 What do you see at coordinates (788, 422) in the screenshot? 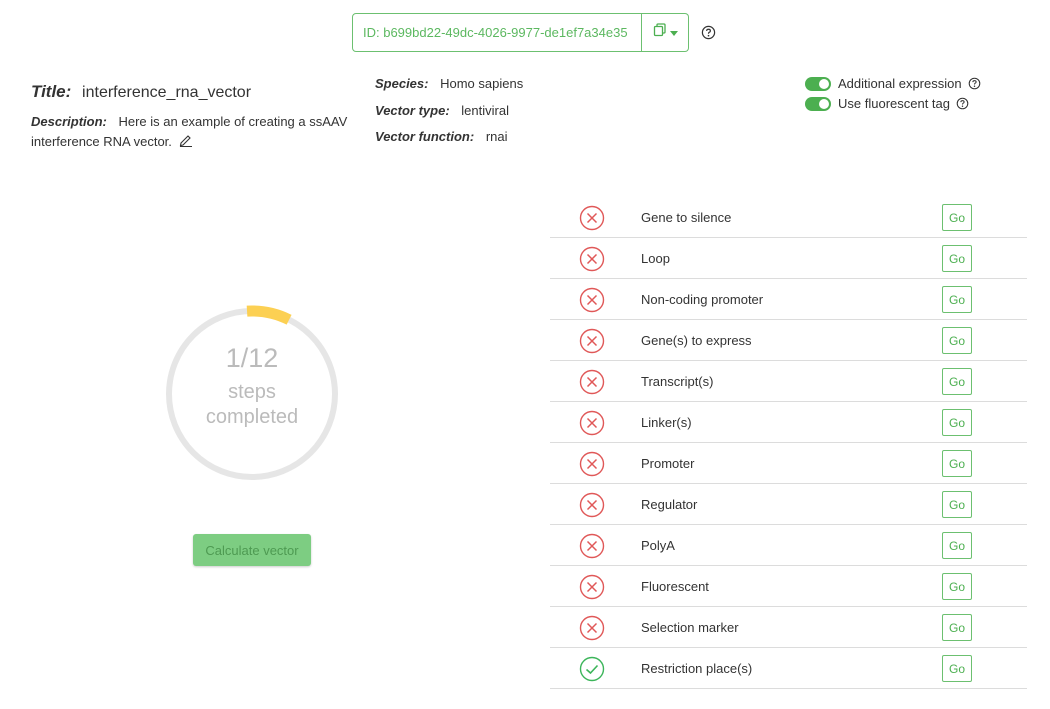
I see `step-row: Linker(s) Go` at bounding box center [788, 422].